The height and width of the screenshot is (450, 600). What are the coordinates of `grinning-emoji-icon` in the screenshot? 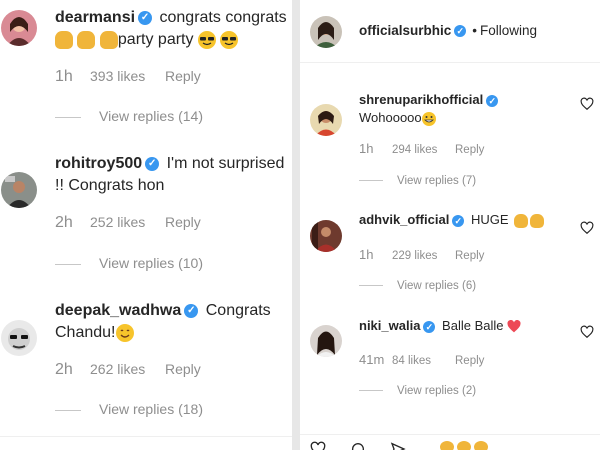 It's located at (428, 118).